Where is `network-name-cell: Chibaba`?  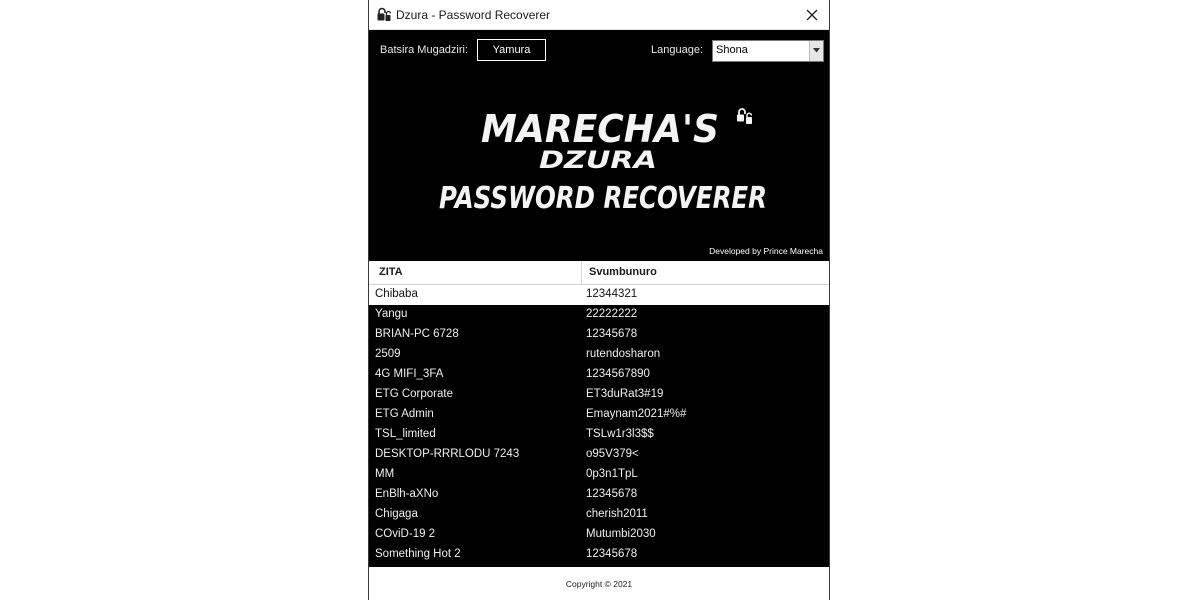 network-name-cell: Chibaba is located at coordinates (396, 294).